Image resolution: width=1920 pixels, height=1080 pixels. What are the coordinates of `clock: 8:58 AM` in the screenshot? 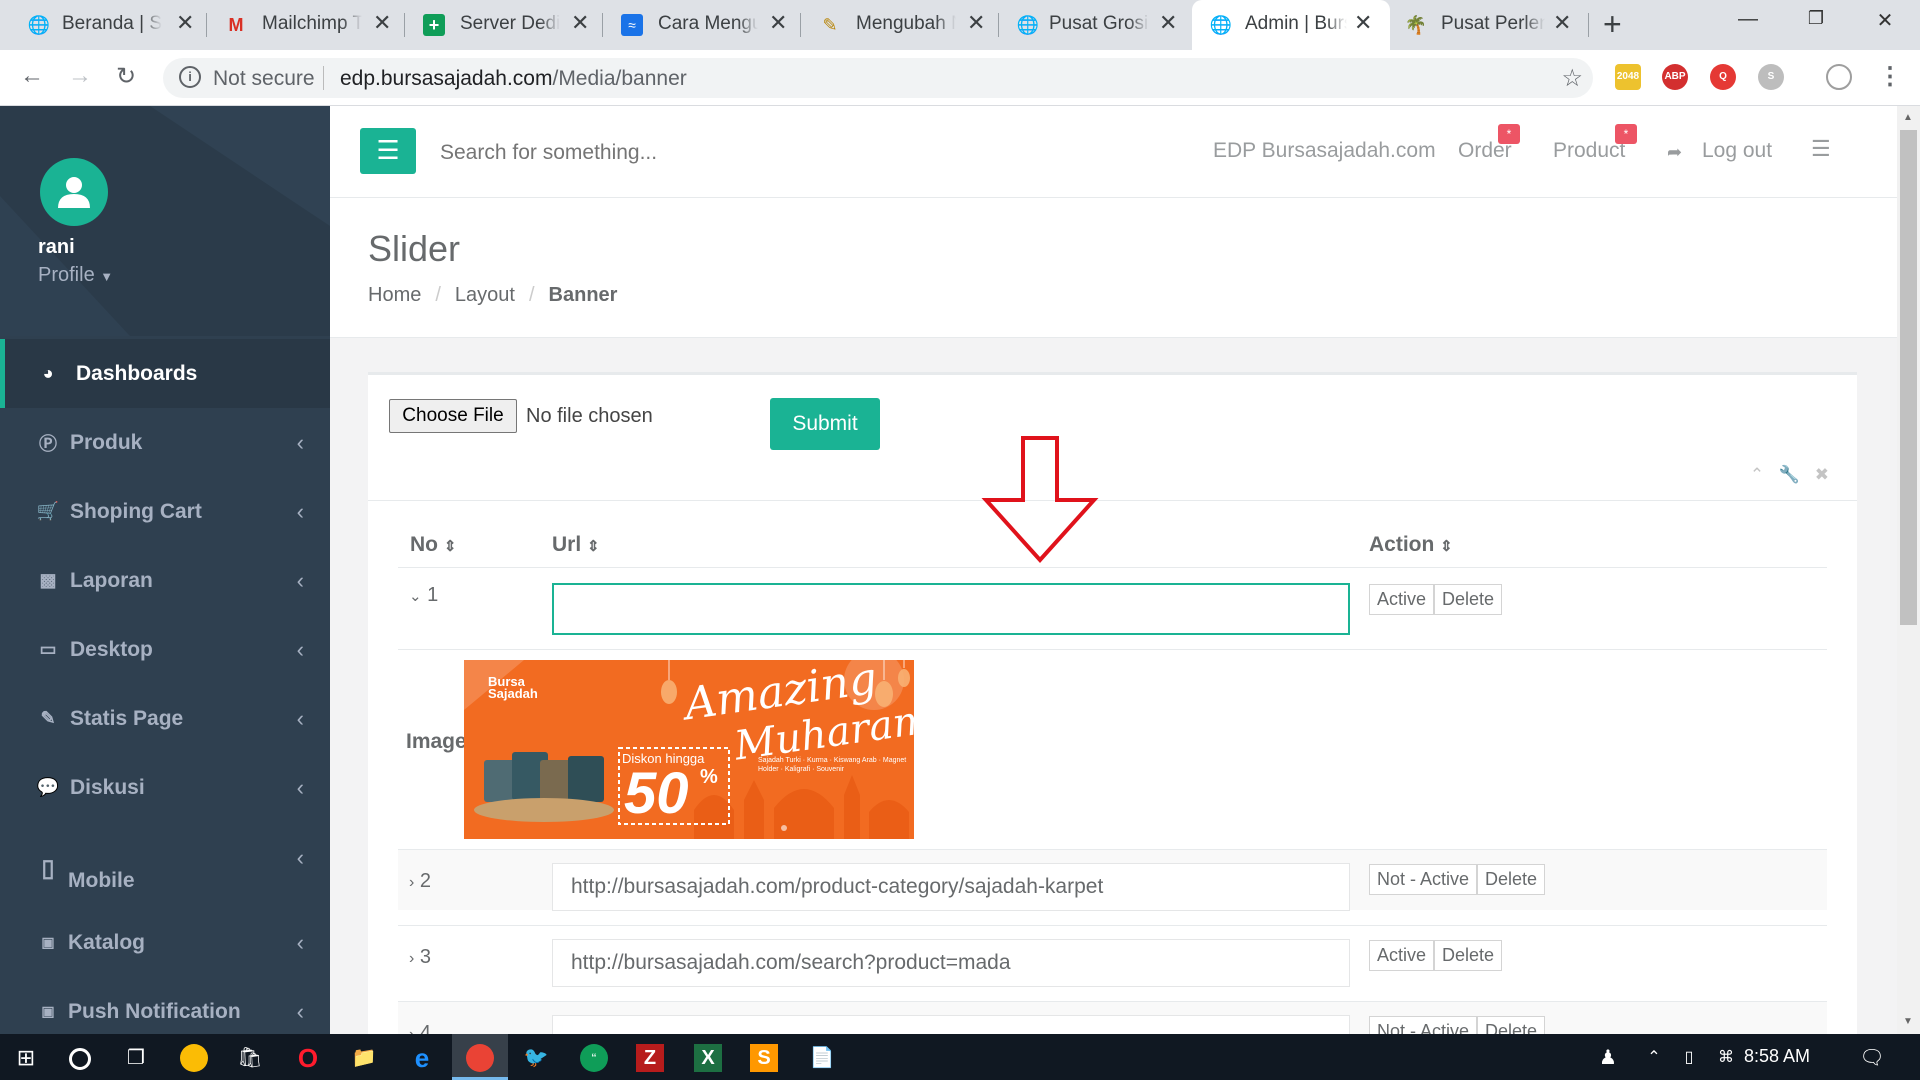 It's located at (1777, 1056).